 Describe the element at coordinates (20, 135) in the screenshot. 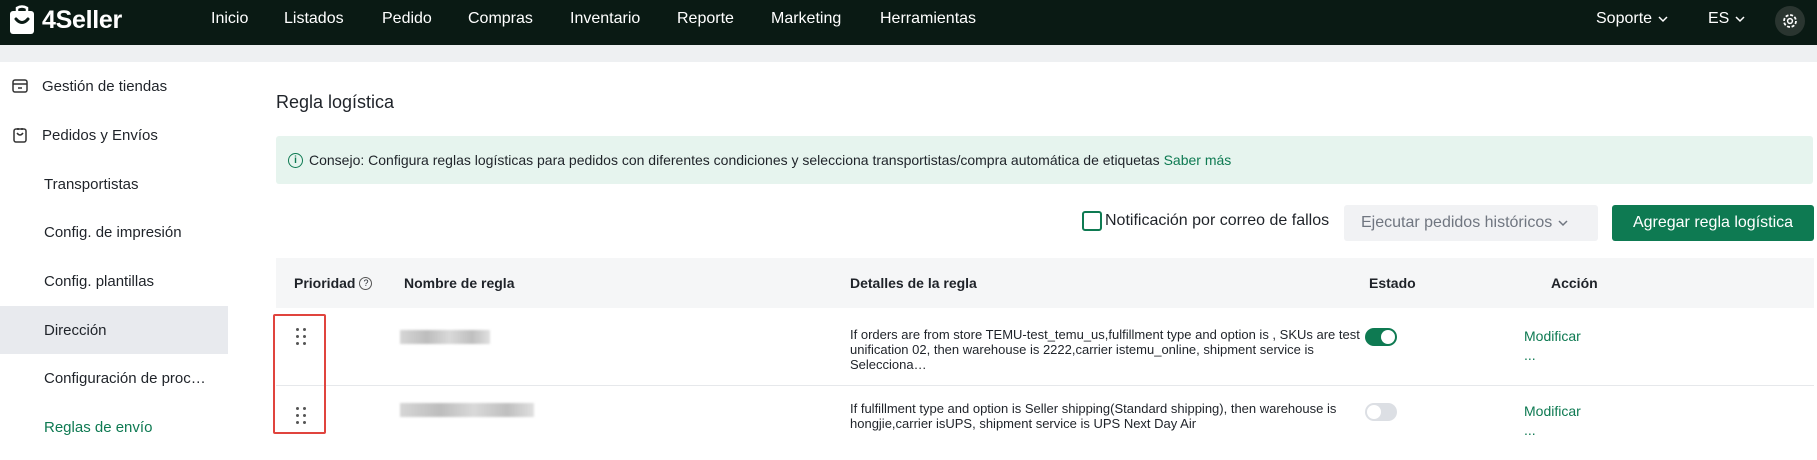

I see `order-icon` at that location.